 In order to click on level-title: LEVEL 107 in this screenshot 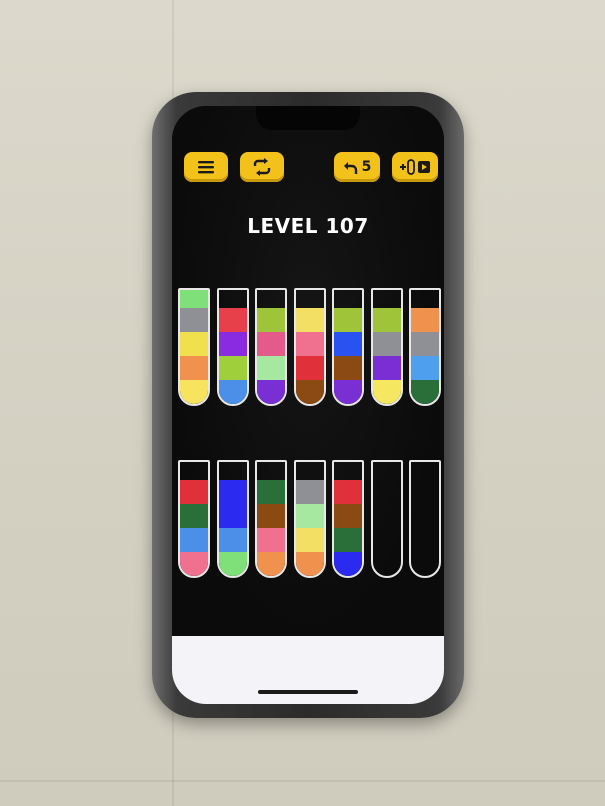, I will do `click(308, 226)`.